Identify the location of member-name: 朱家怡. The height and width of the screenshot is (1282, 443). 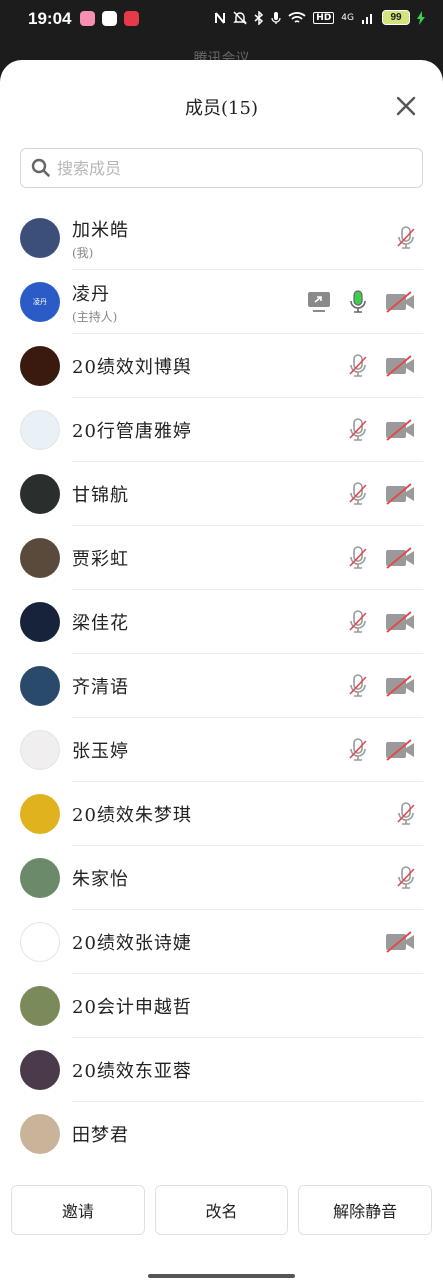
(100, 879).